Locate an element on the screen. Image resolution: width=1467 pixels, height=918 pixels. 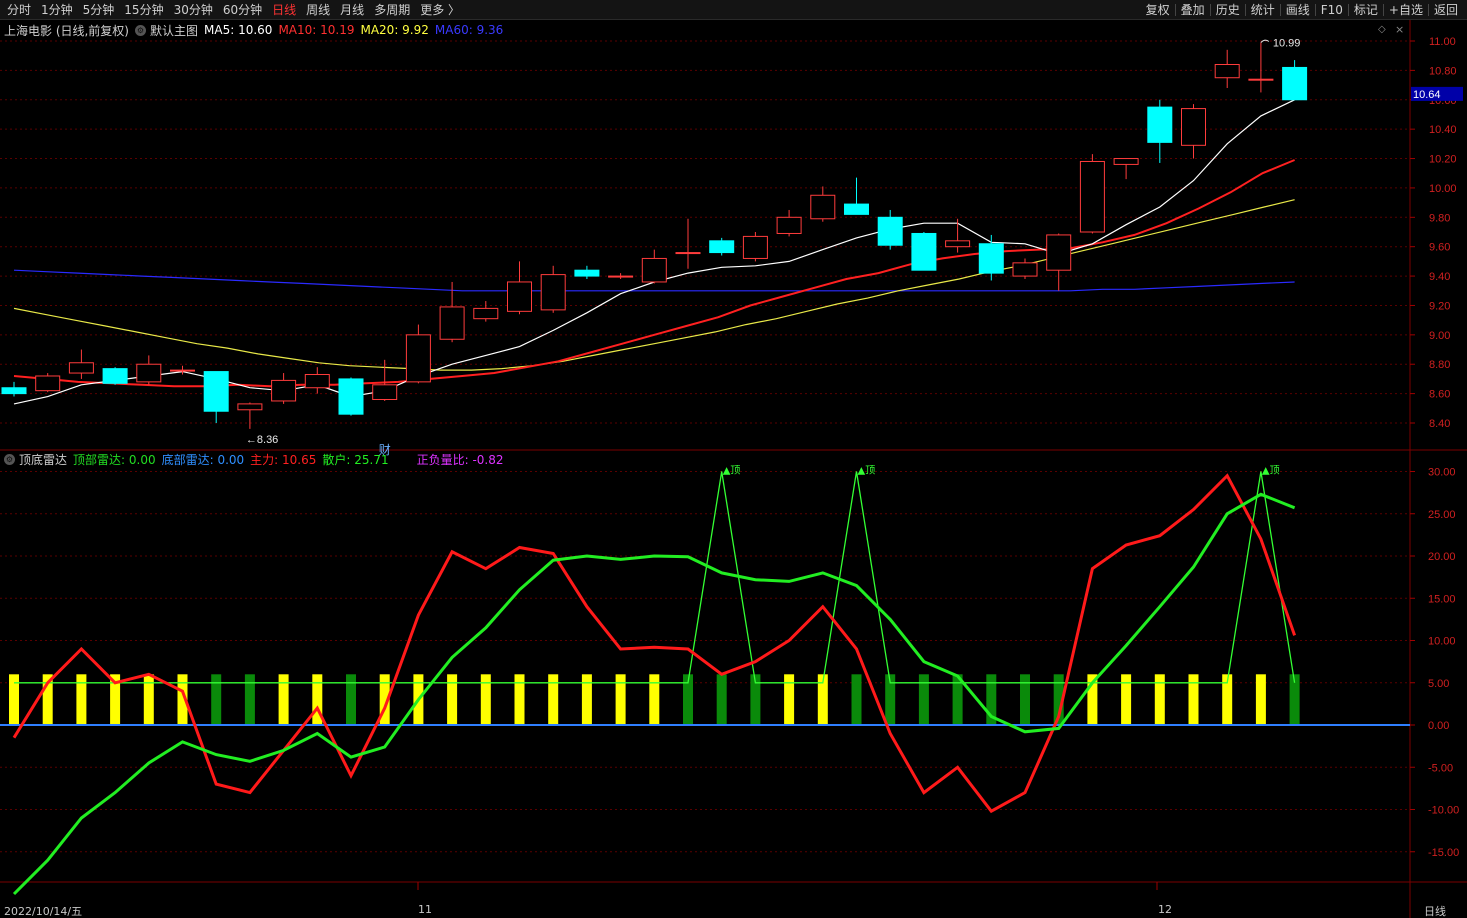
period-tab-4: 30分钟 is located at coordinates (193, 10).